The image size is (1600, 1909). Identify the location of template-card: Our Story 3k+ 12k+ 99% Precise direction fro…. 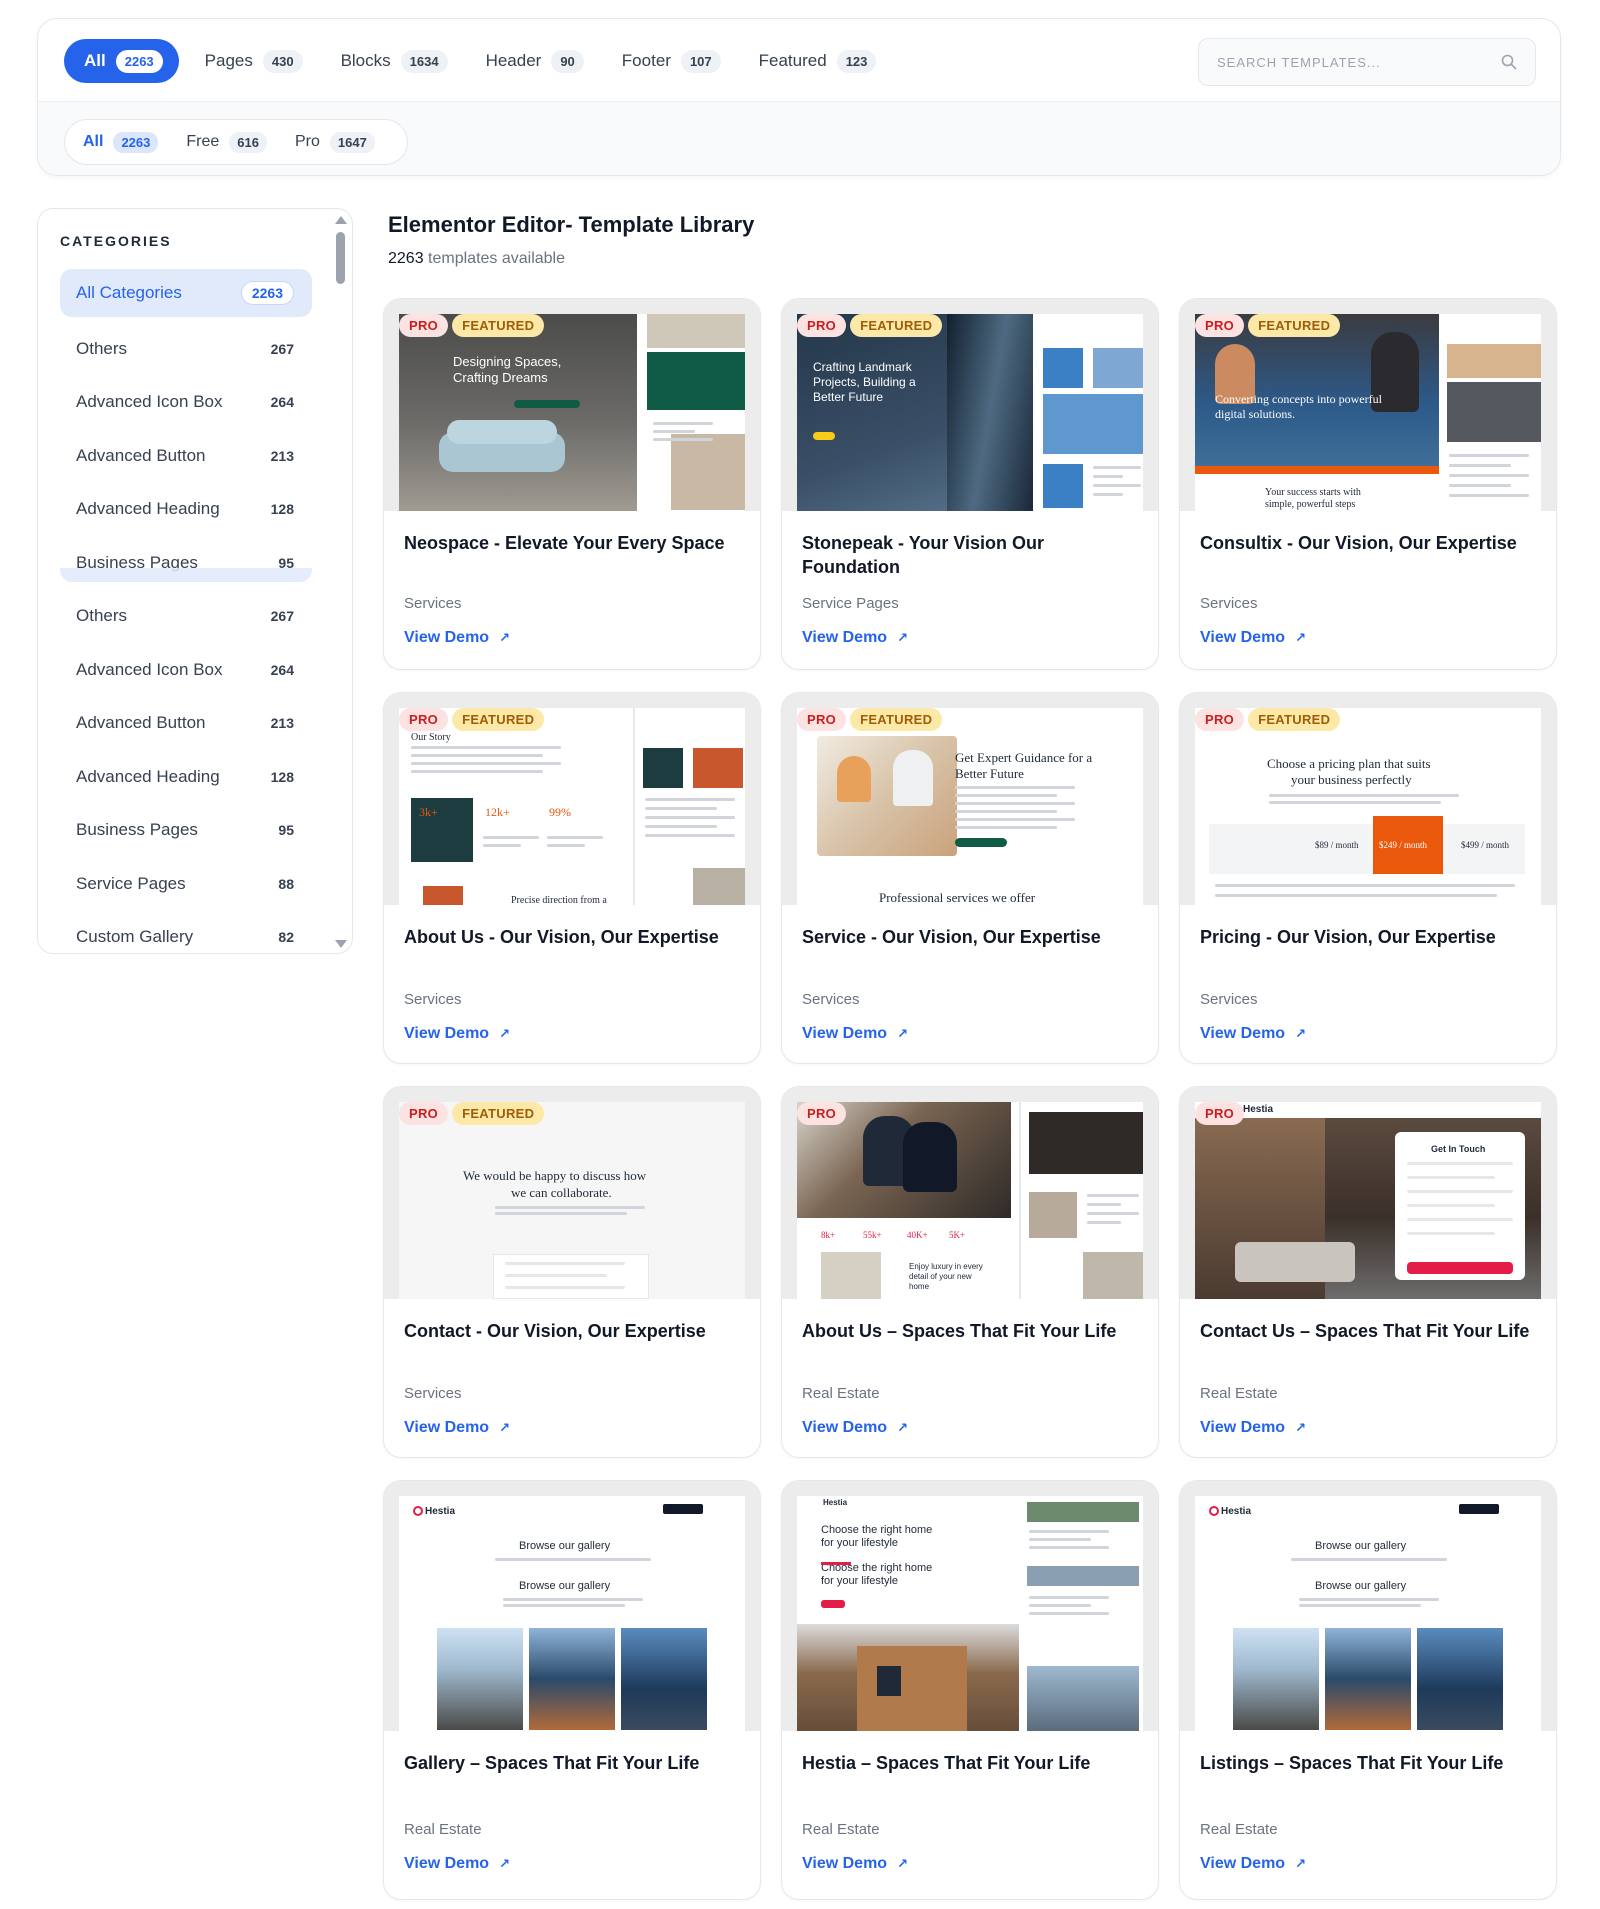
(572, 878).